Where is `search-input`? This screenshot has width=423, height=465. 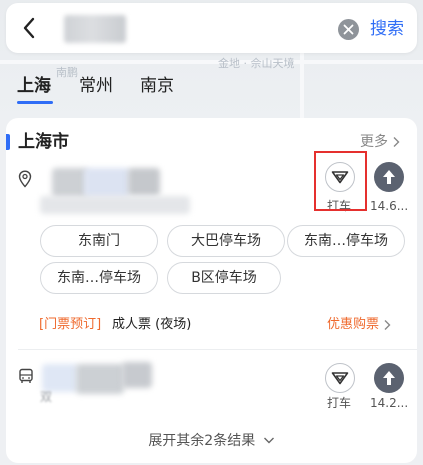
search-input is located at coordinates (95, 29).